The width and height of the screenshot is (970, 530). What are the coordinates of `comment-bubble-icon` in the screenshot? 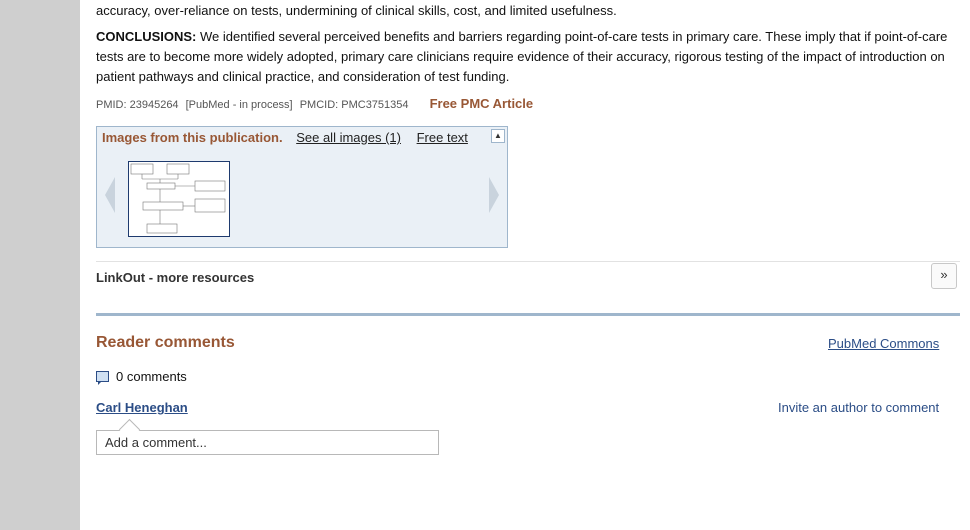 It's located at (102, 378).